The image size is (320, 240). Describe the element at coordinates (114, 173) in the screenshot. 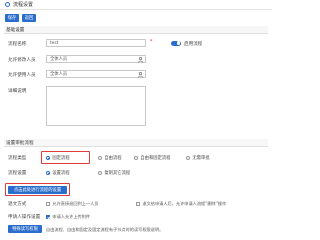

I see `setting-radio-copy: 复制其它流程` at that location.